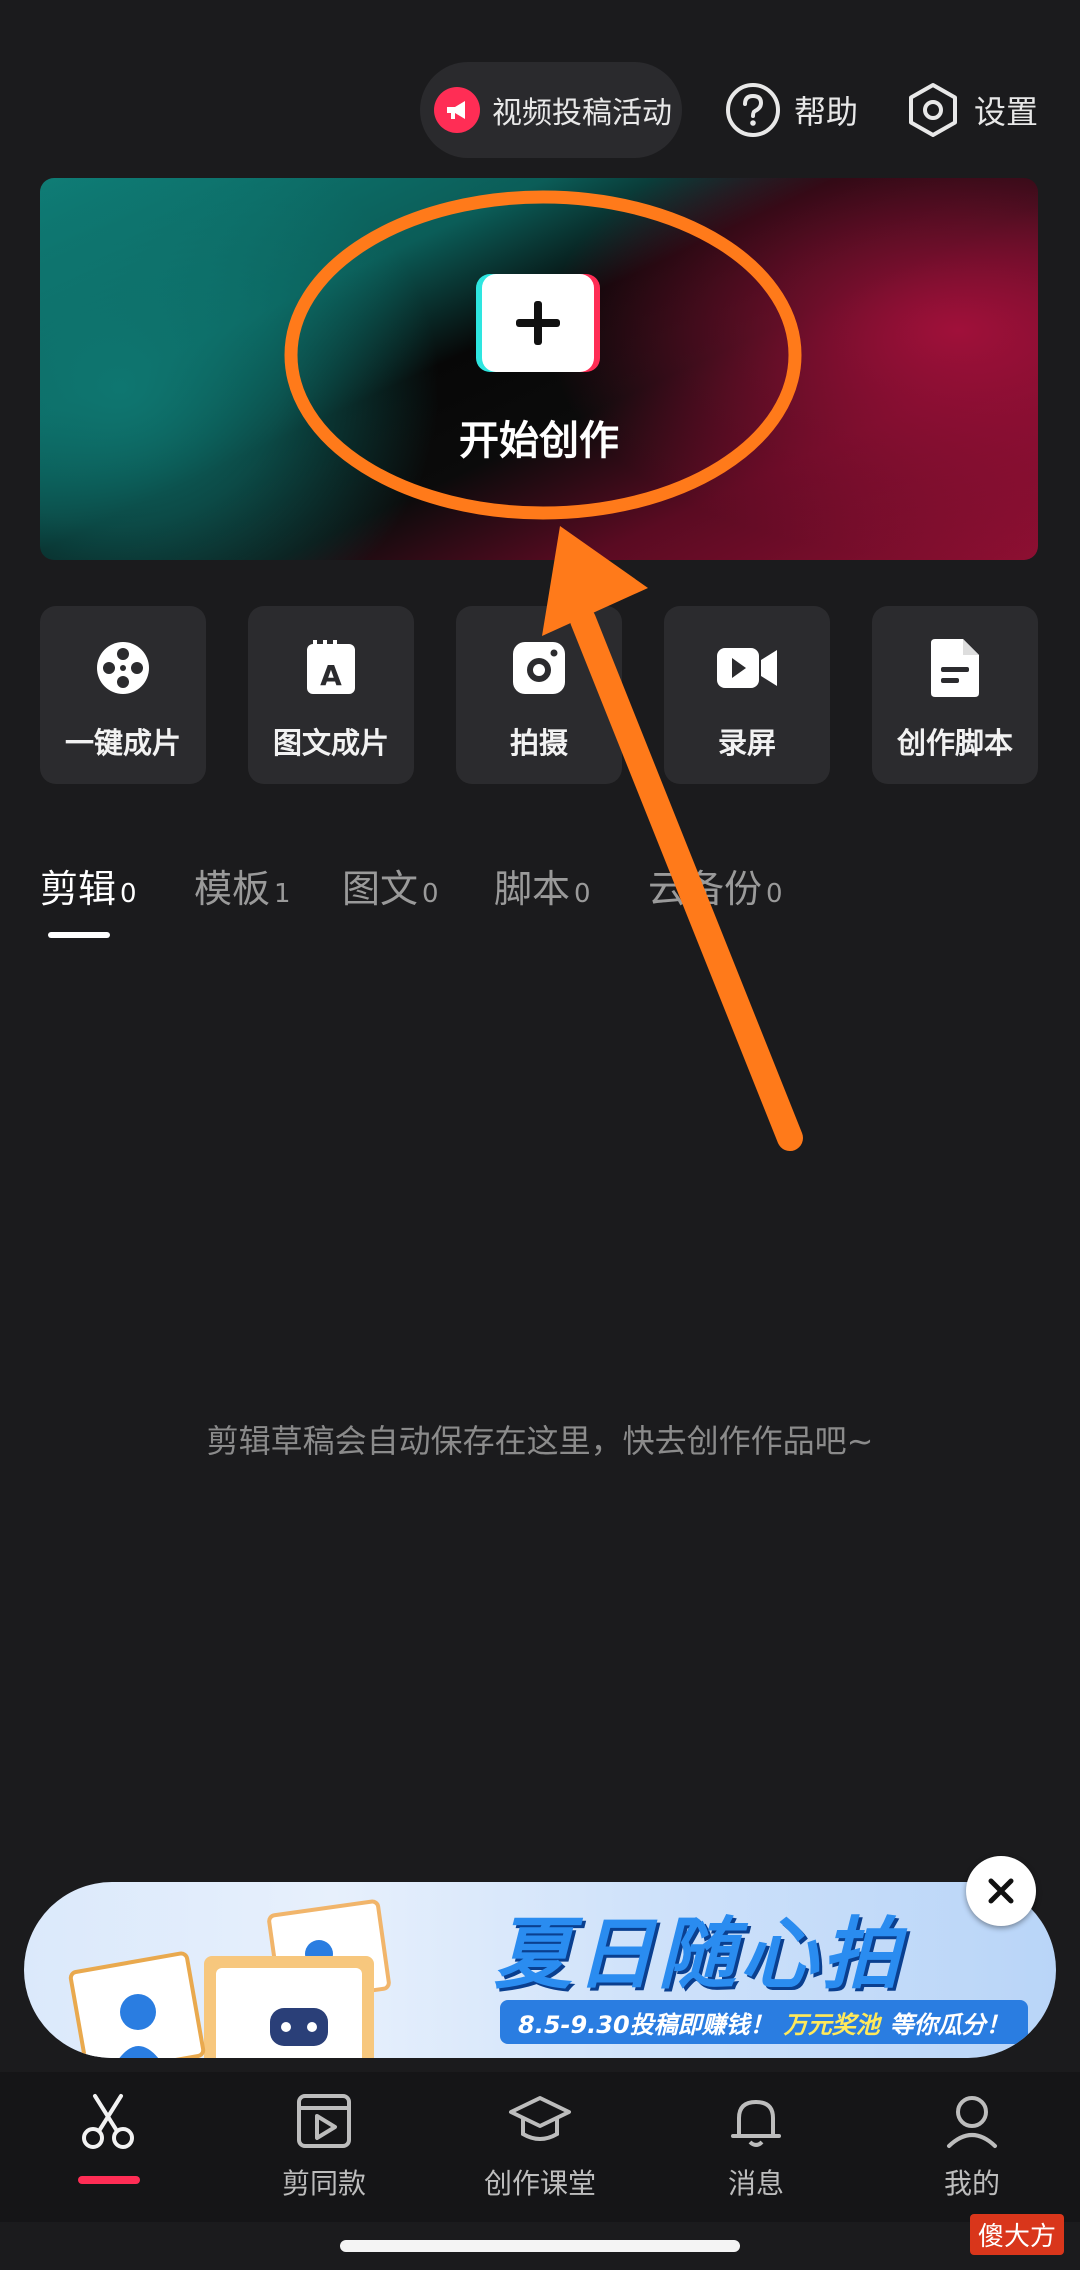 The image size is (1080, 2270). Describe the element at coordinates (540, 1441) in the screenshot. I see `empty-state-message: 剪辑草稿会自动保存在这里，快去创作作品吧~` at that location.